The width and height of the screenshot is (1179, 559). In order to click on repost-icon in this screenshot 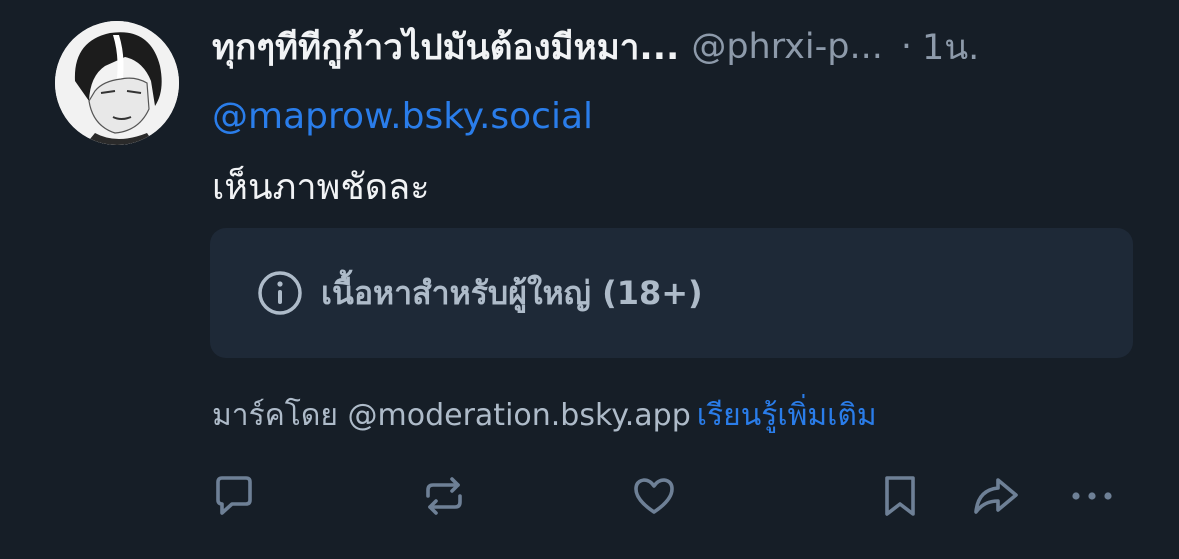, I will do `click(444, 496)`.